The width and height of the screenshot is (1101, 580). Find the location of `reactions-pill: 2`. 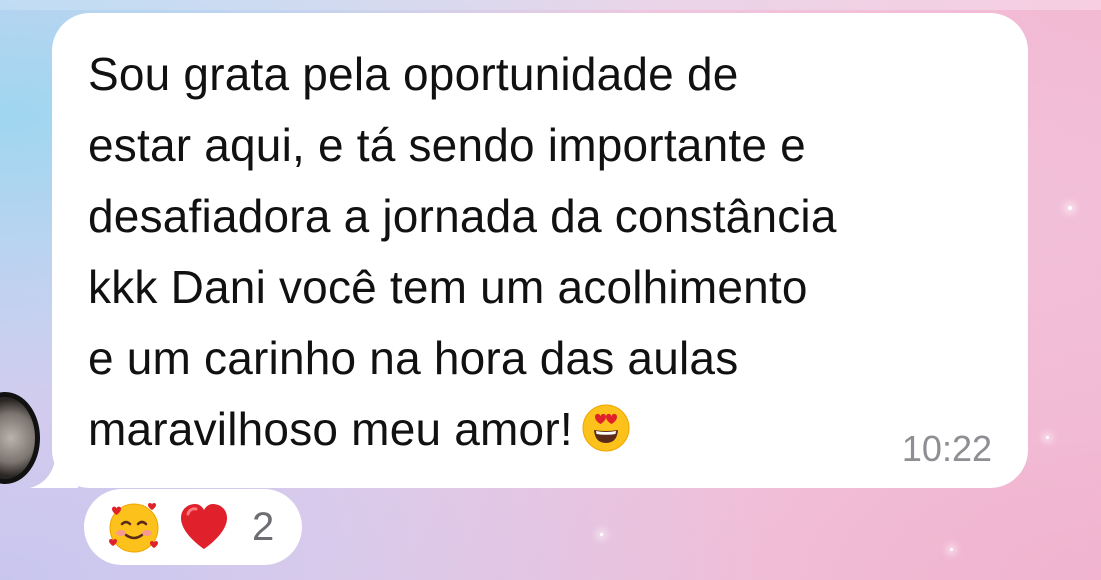

reactions-pill: 2 is located at coordinates (193, 527).